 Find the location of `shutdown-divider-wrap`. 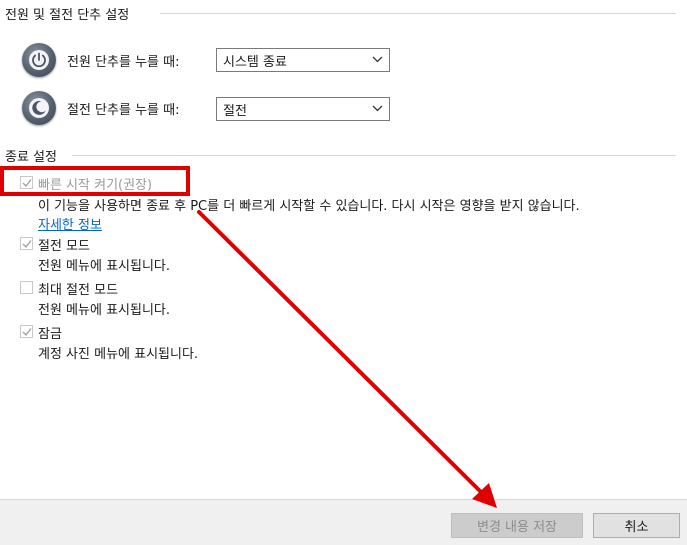

shutdown-divider-wrap is located at coordinates (343, 155).